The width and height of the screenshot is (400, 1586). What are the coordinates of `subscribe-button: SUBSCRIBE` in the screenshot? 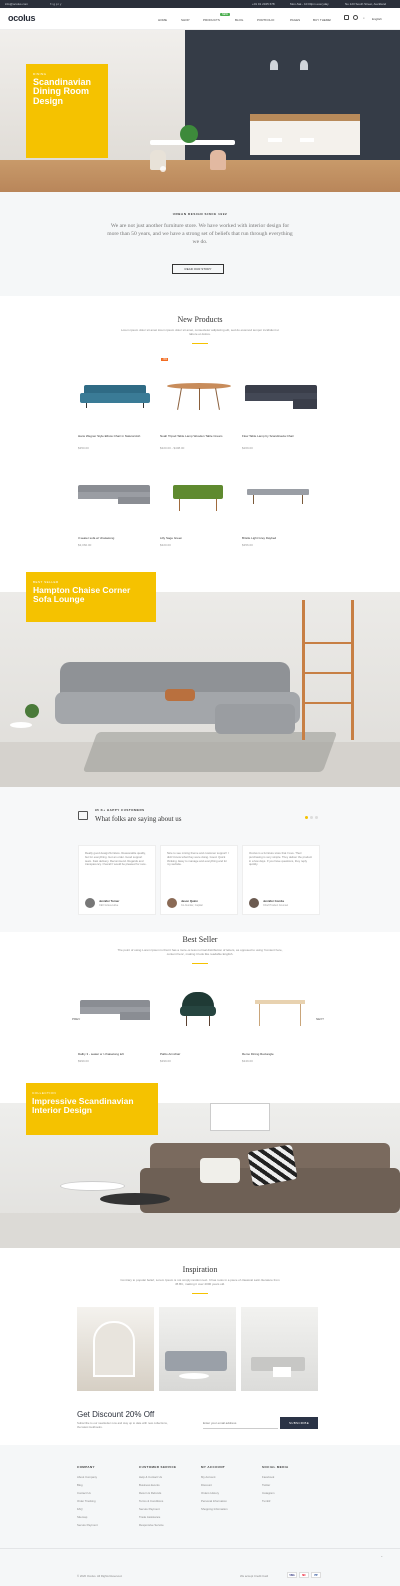 It's located at (299, 1423).